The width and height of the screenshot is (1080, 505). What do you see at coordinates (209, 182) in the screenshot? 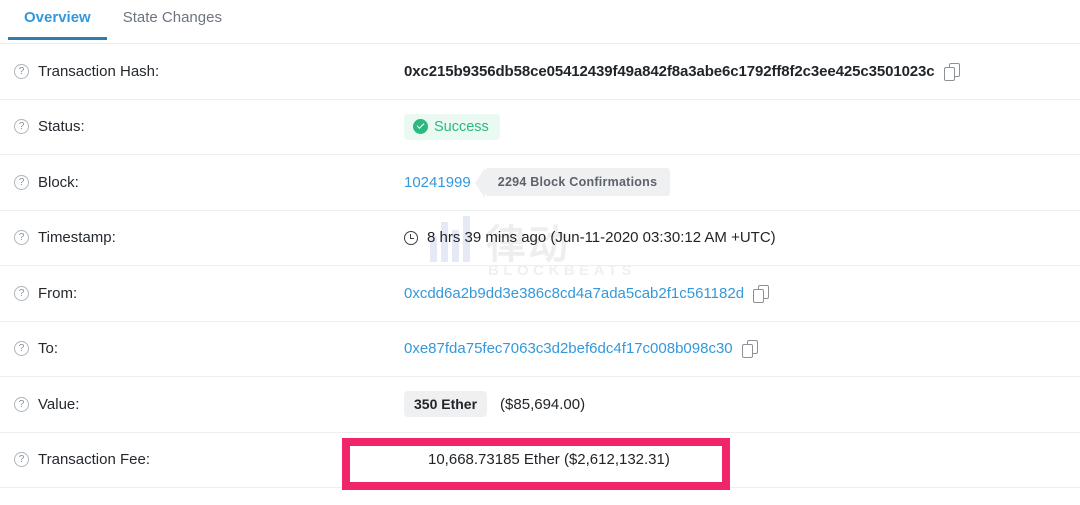
I see `label-cell-block: ? Block:` at bounding box center [209, 182].